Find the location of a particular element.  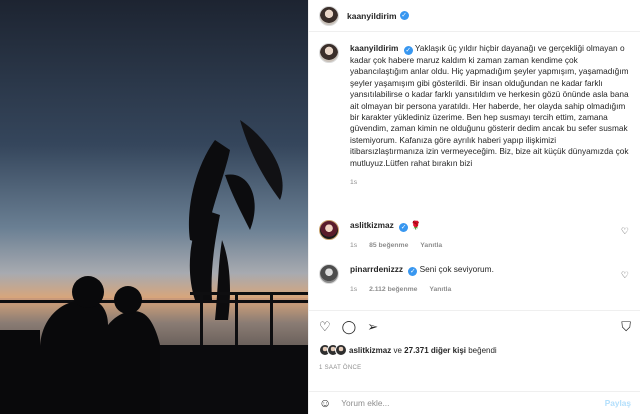

comment-text: 🌹 is located at coordinates (415, 225).